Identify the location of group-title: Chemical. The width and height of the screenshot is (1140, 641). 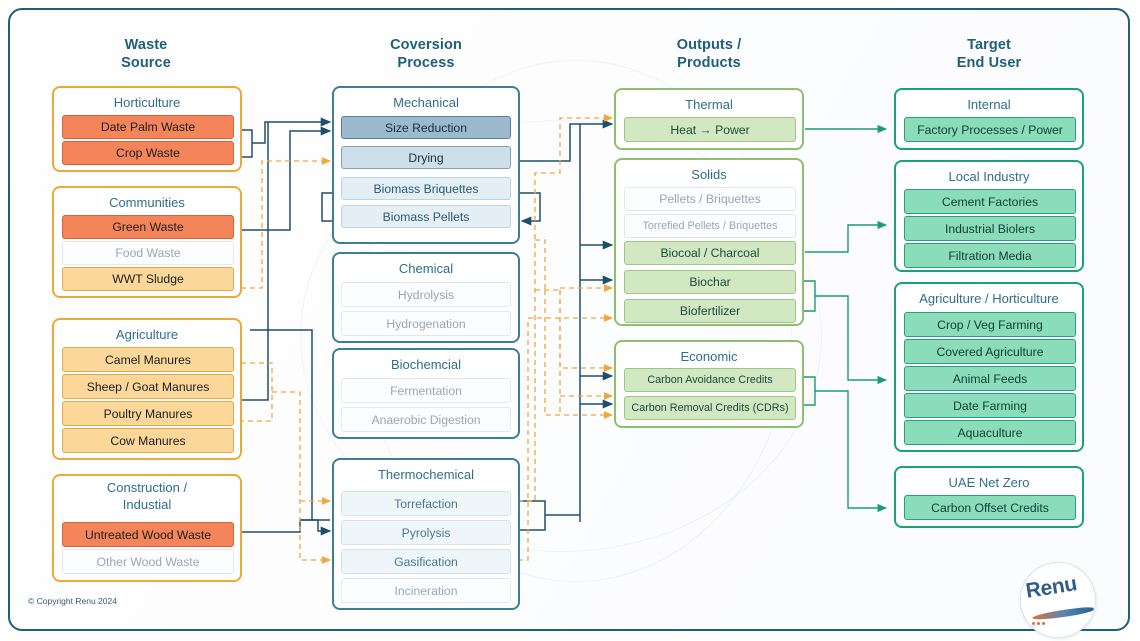
(426, 268).